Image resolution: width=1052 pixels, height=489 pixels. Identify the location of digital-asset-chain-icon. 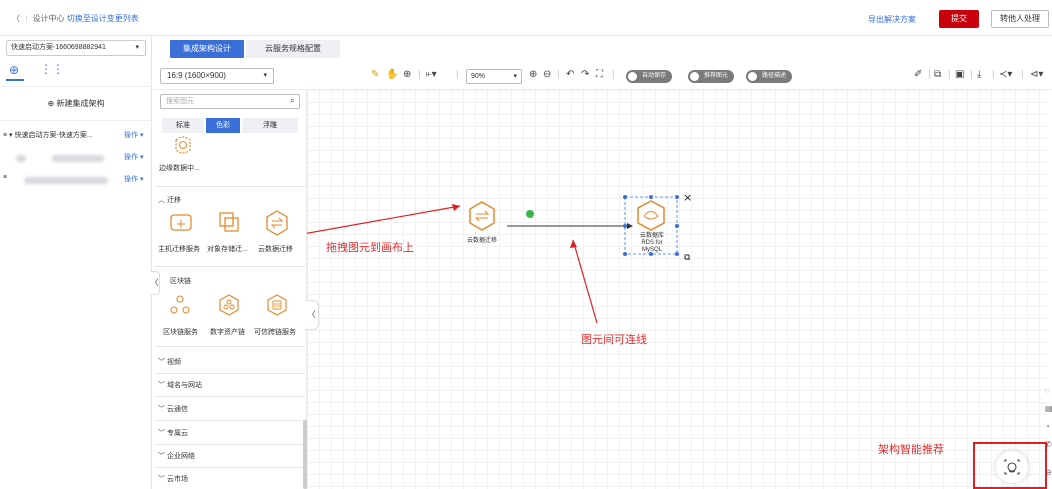
(229, 305).